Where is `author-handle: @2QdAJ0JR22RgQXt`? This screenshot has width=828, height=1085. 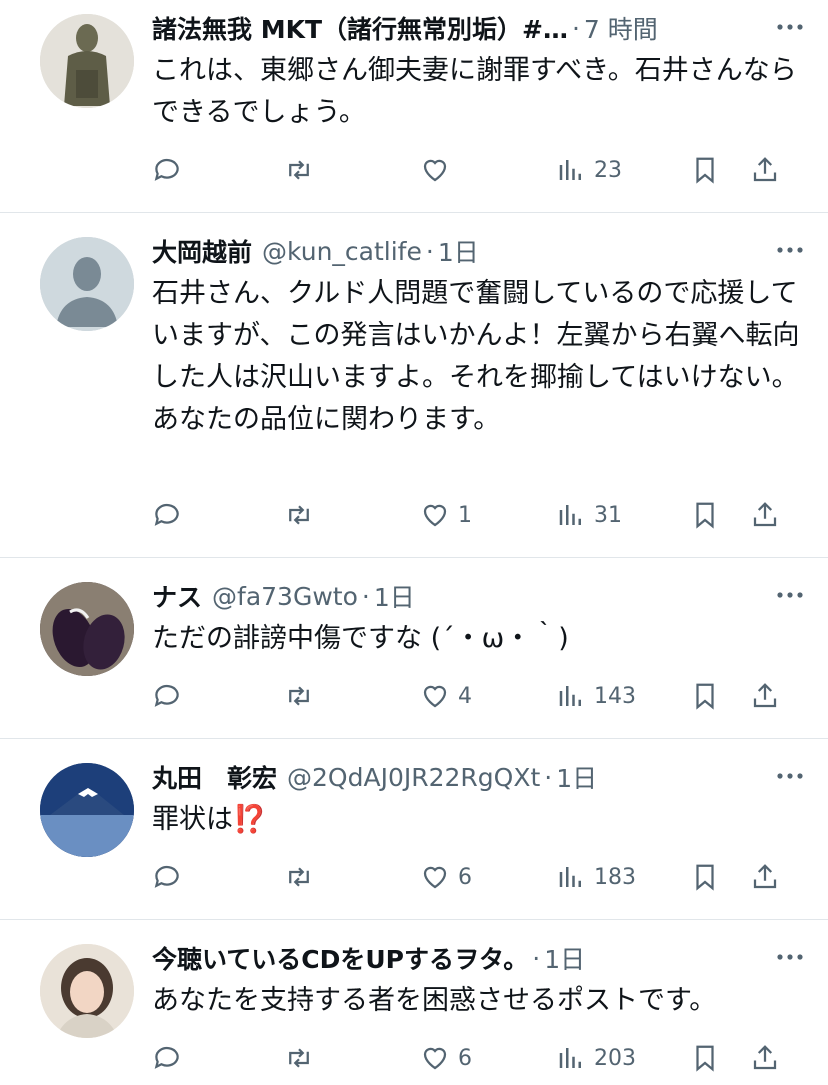
author-handle: @2QdAJ0JR22RgQXt is located at coordinates (413, 777).